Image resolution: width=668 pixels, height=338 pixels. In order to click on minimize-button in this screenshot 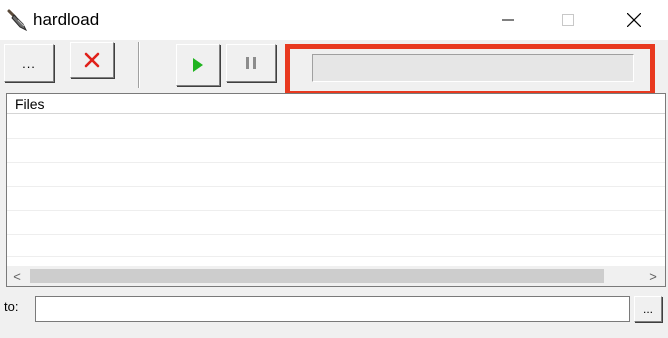, I will do `click(508, 20)`.